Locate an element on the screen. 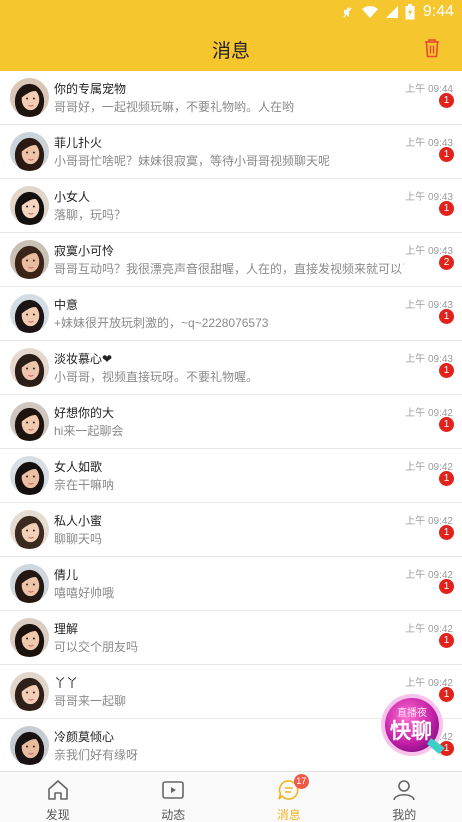  conversation-preview: 小哥哥忙啥呢？妹妹很寂寞，等待小哥哥视频聊天呢 is located at coordinates (192, 161).